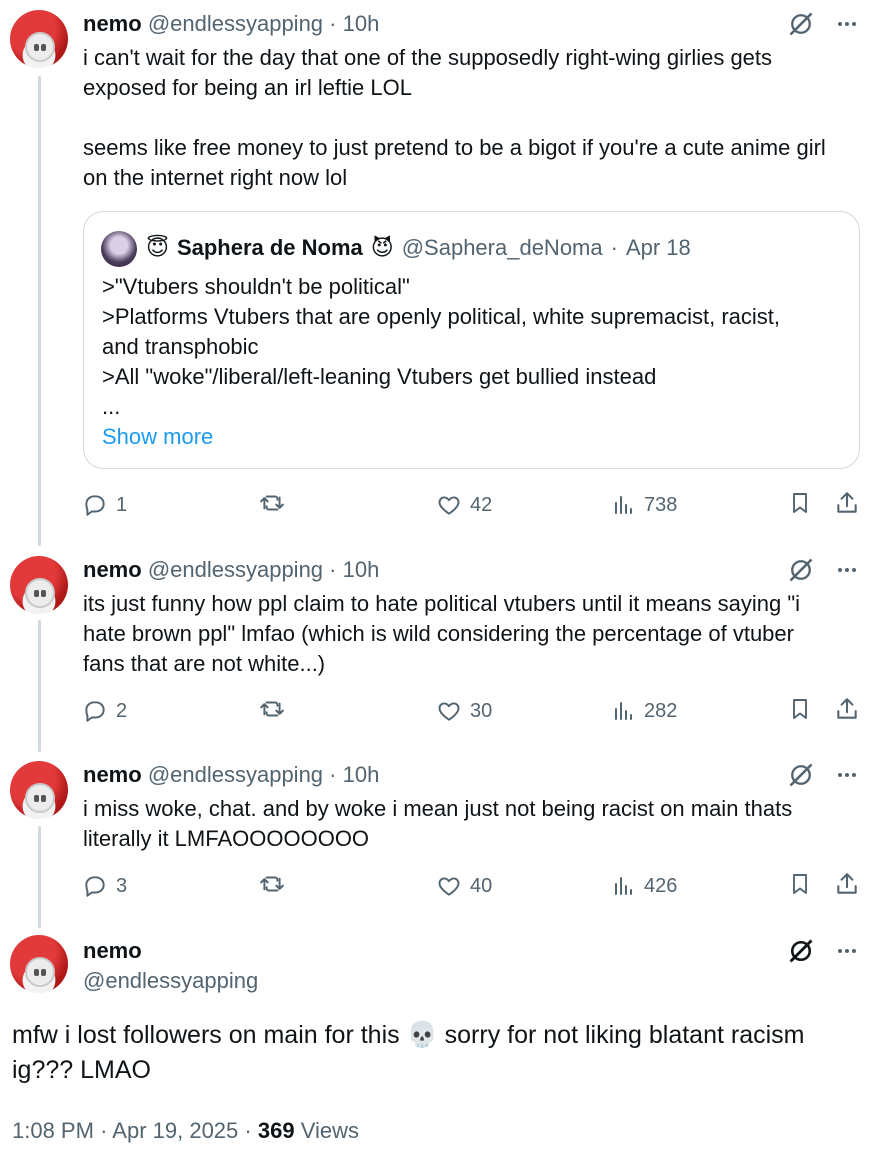 This screenshot has width=871, height=1152. I want to click on like-button: 30, so click(464, 711).